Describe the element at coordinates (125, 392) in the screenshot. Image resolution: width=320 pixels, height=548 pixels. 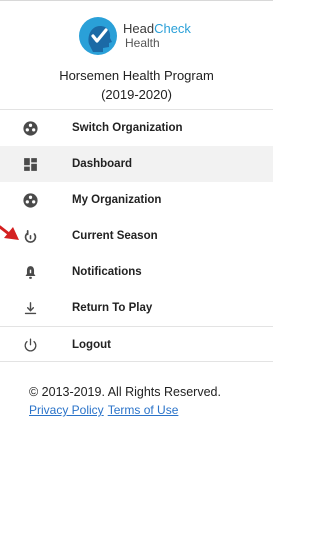
I see `copyright-text: © 2013-2019. All Rights Reserved.` at that location.